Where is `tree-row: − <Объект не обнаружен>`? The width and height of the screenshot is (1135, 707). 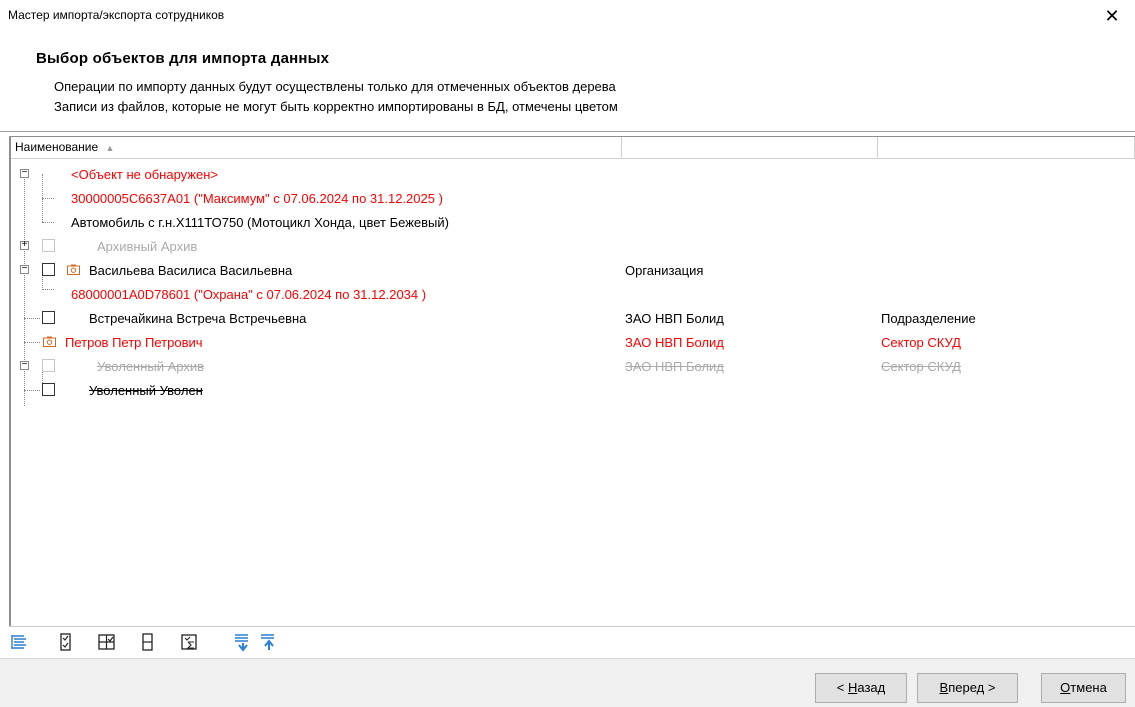 tree-row: − <Объект не обнаружен> is located at coordinates (573, 175).